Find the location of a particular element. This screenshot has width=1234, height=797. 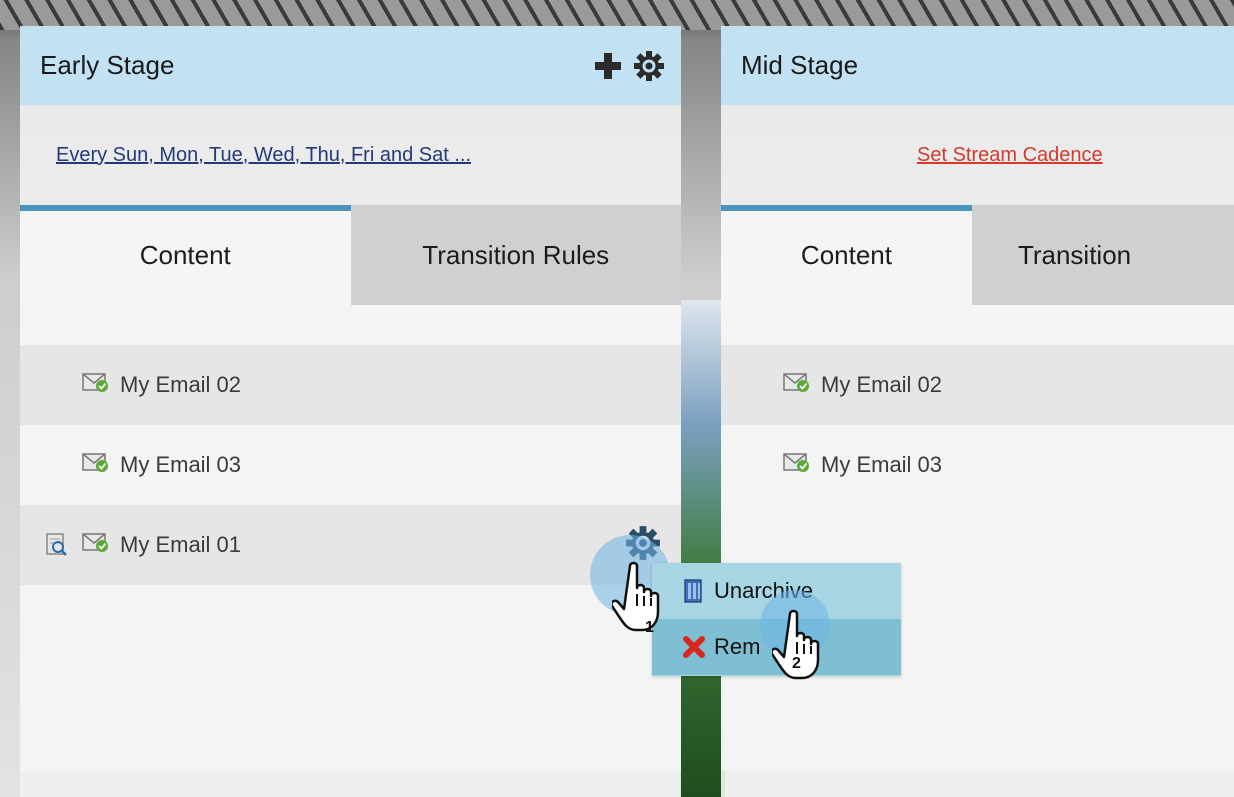

unarchive-icon is located at coordinates (694, 591).